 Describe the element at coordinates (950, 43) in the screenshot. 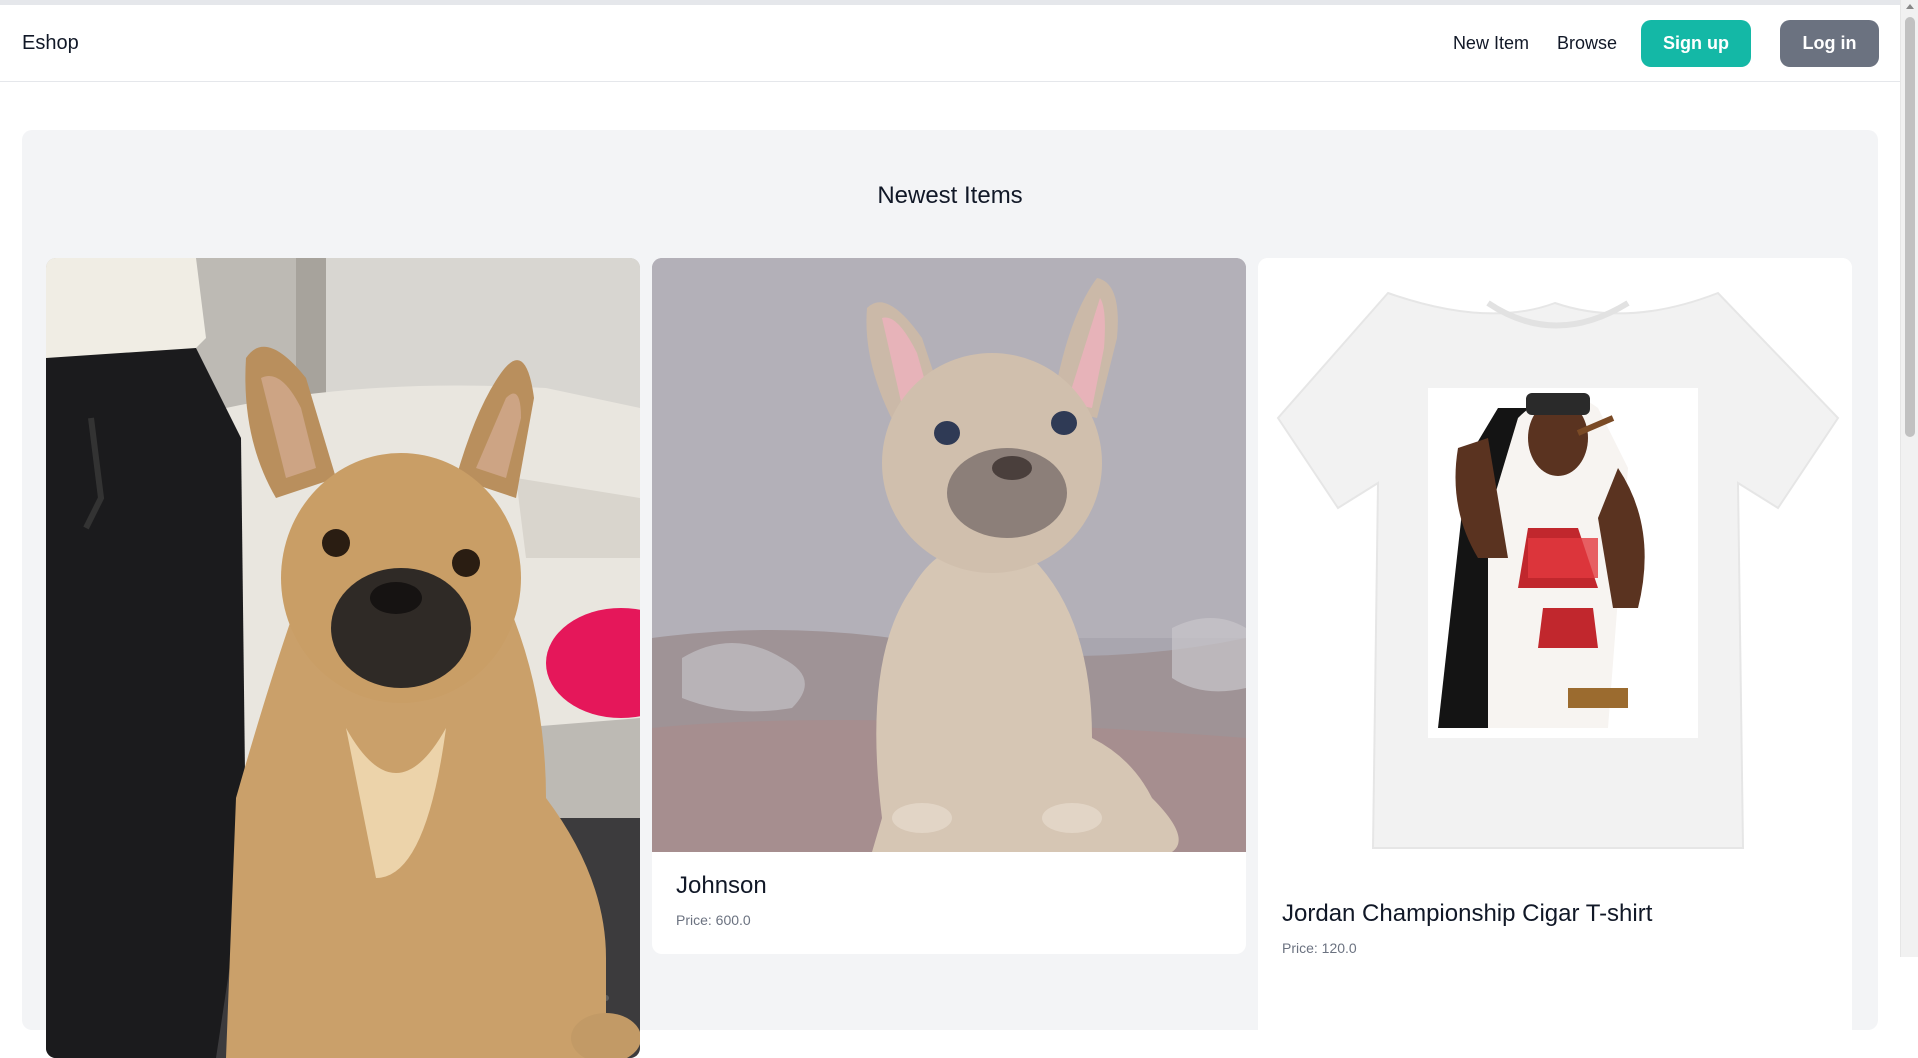

I see `navbar: Eshop New Item Browse Sign up Log in` at that location.